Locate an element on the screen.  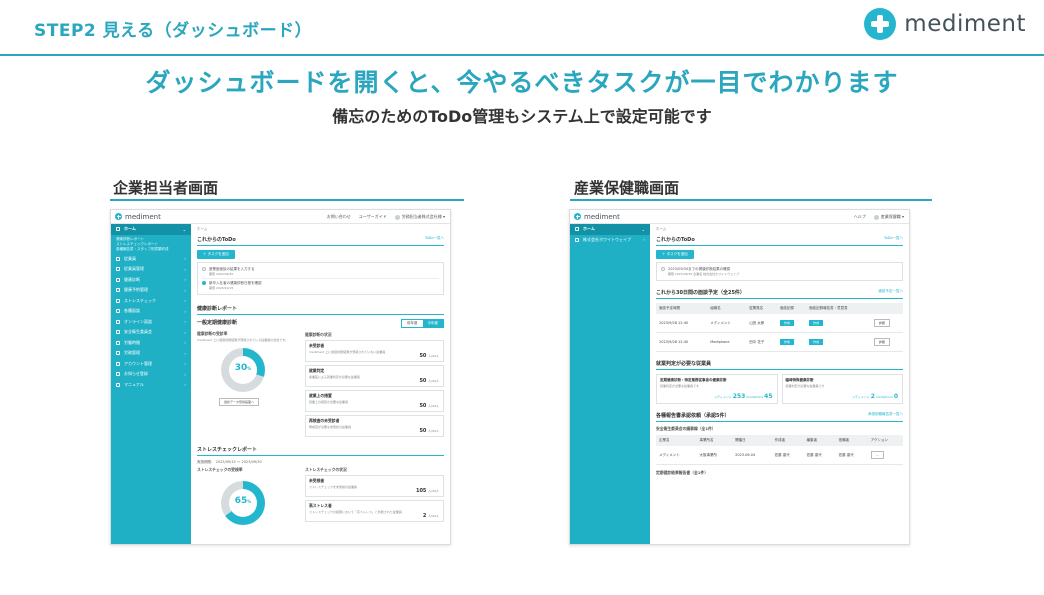
stress-card-unexamined: 未受検者 ストレスチェックを未受検の従業員 105 人/99人 is located at coordinates (374, 486).